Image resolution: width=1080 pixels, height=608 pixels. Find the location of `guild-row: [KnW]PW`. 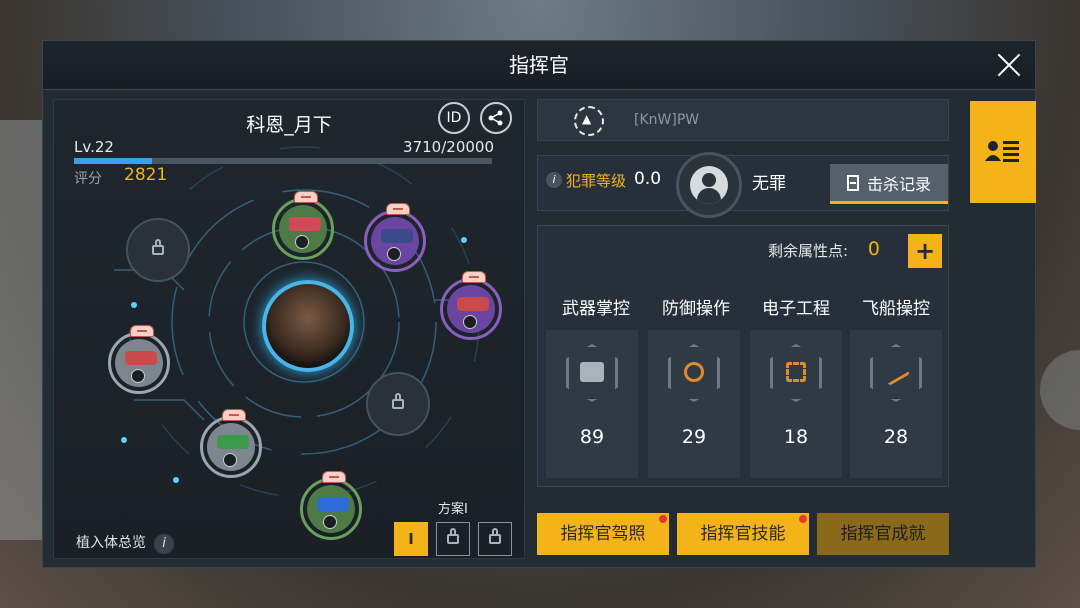

guild-row: [KnW]PW is located at coordinates (743, 120).